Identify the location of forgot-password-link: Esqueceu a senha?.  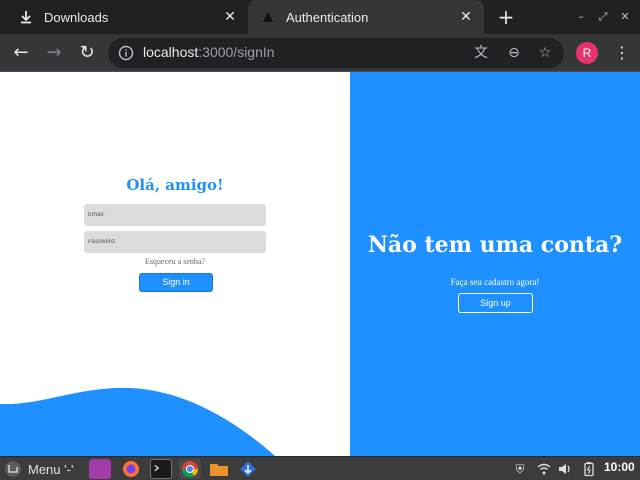
(175, 261).